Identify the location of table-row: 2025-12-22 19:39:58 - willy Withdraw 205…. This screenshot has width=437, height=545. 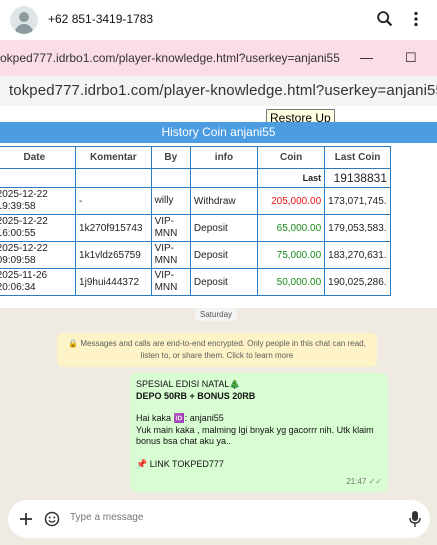
(195, 201).